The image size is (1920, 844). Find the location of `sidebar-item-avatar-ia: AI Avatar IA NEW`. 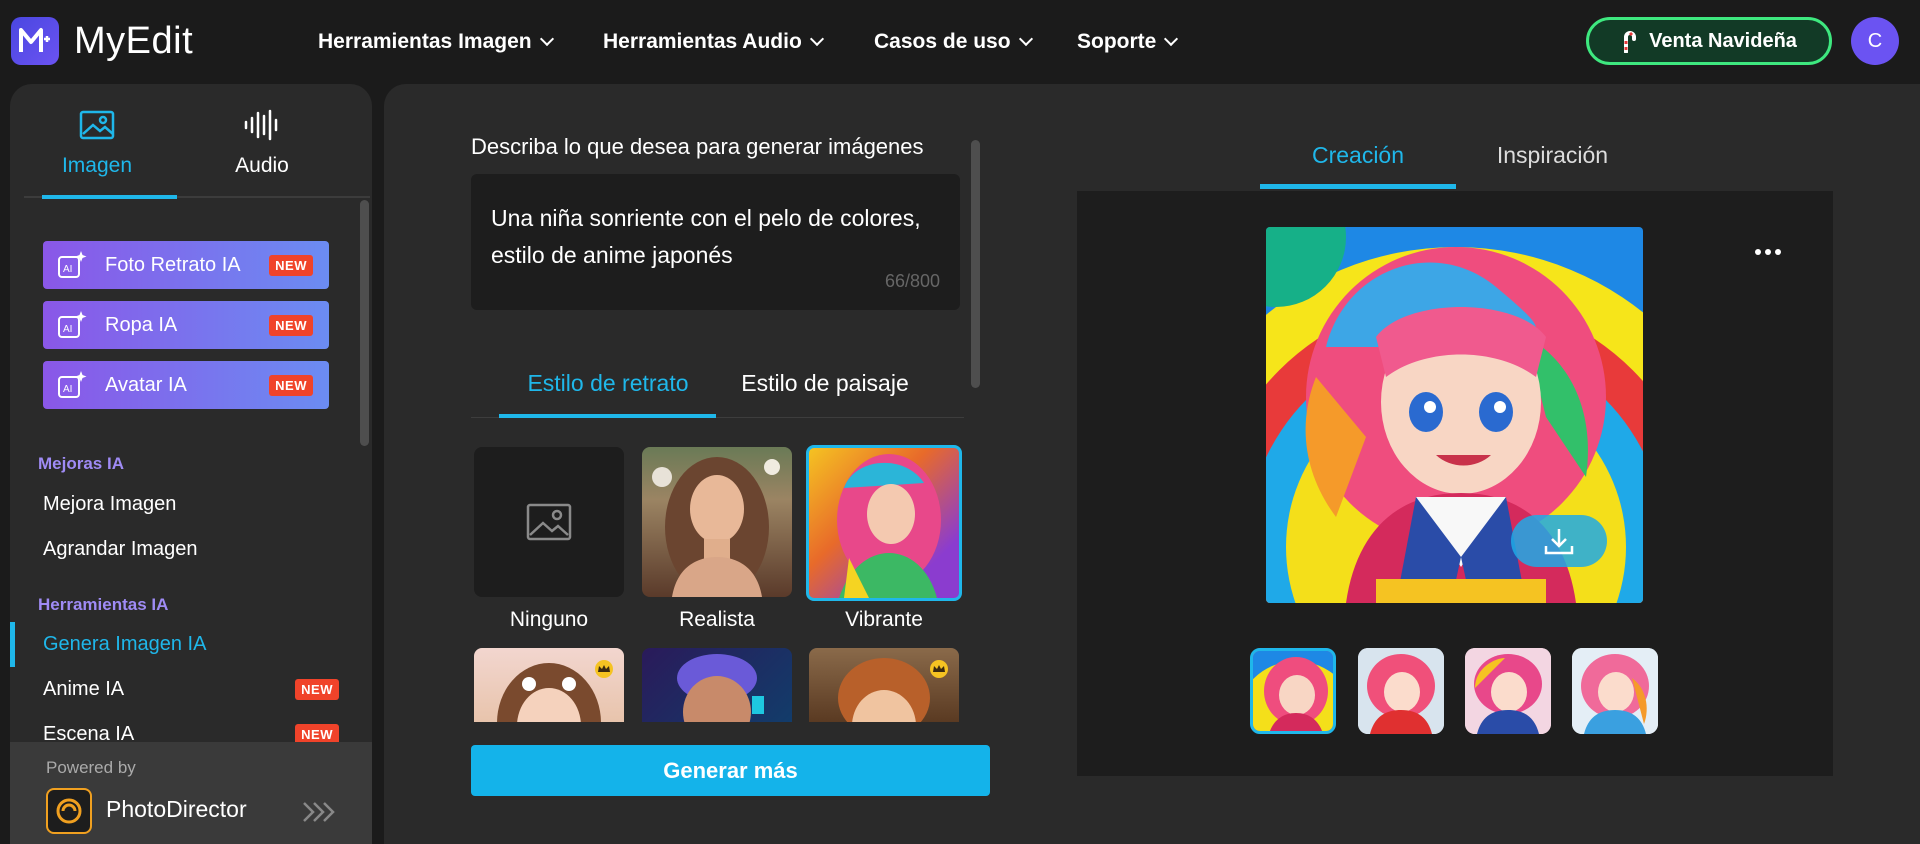

sidebar-item-avatar-ia: AI Avatar IA NEW is located at coordinates (186, 385).